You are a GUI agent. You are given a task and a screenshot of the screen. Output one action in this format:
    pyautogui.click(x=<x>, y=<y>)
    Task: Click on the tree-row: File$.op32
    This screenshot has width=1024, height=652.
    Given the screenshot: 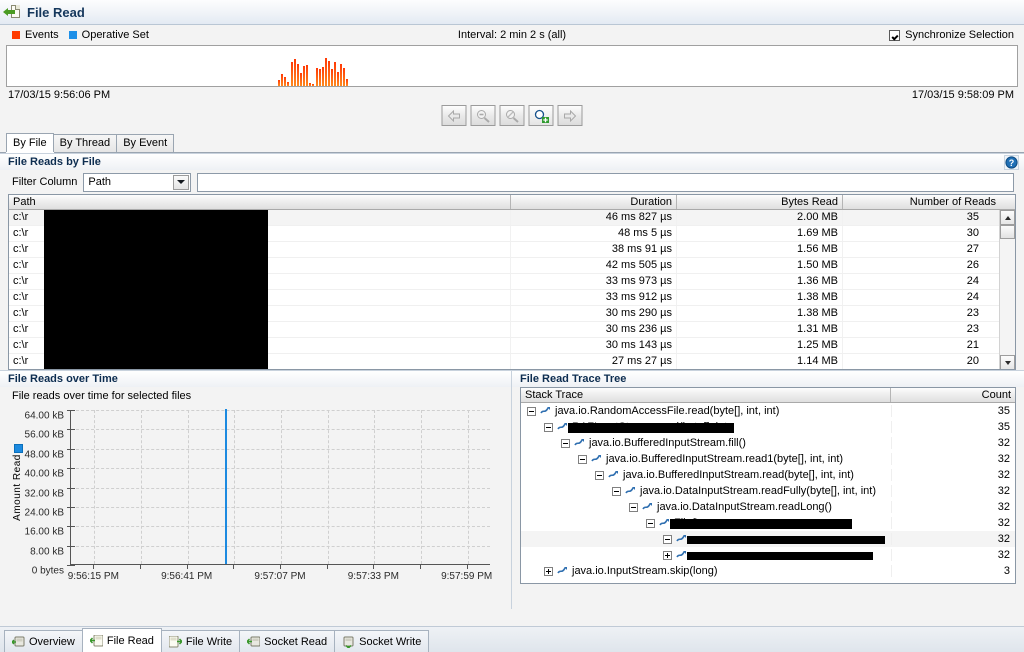 What is the action you would take?
    pyautogui.click(x=768, y=523)
    